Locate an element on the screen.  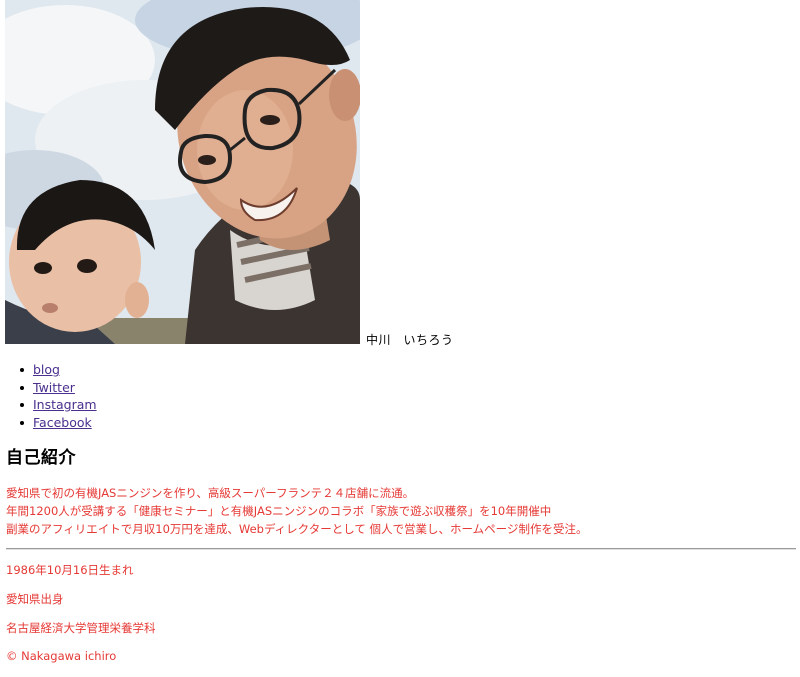
hometown: 愛知県出身 is located at coordinates (35, 599).